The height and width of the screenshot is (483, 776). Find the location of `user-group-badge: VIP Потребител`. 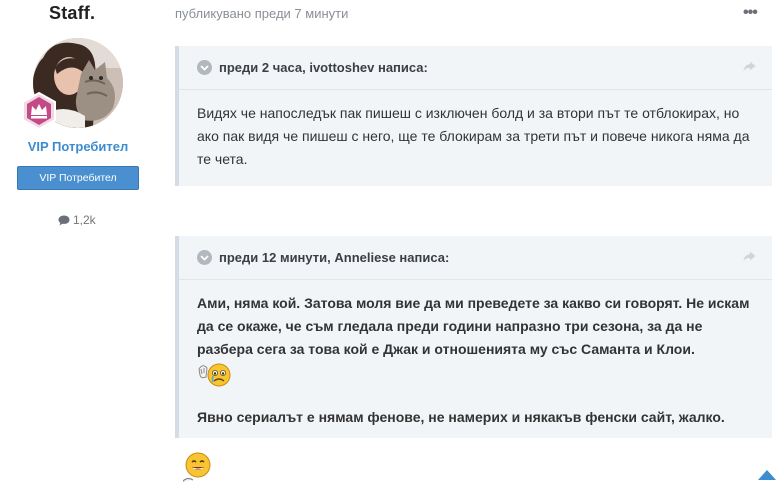

user-group-badge: VIP Потребител is located at coordinates (78, 178).